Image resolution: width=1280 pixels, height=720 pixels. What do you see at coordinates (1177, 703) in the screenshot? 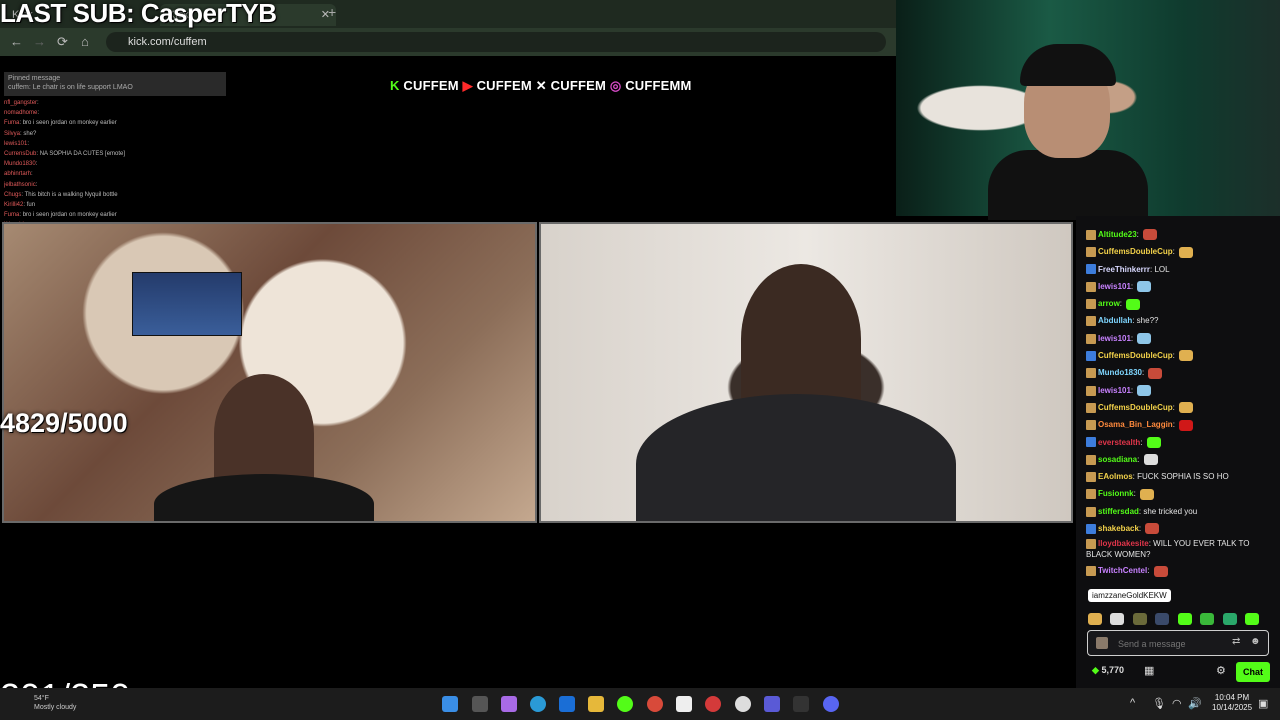
I see `wifi-icon: ◠` at bounding box center [1177, 703].